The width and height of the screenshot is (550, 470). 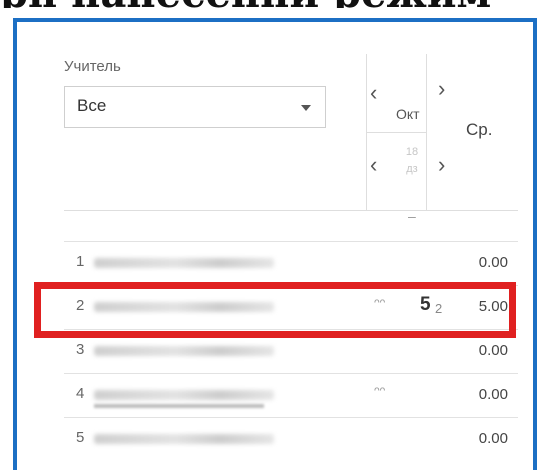 What do you see at coordinates (92, 105) in the screenshot?
I see `teacher-select-value: Все` at bounding box center [92, 105].